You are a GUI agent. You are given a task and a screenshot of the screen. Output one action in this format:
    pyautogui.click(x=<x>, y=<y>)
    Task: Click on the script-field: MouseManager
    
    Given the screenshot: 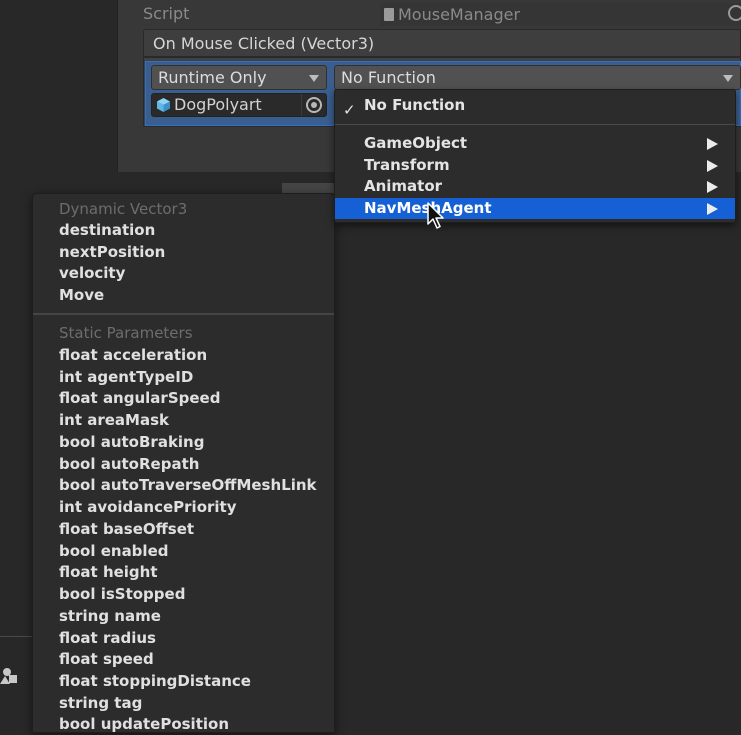 What is the action you would take?
    pyautogui.click(x=560, y=14)
    